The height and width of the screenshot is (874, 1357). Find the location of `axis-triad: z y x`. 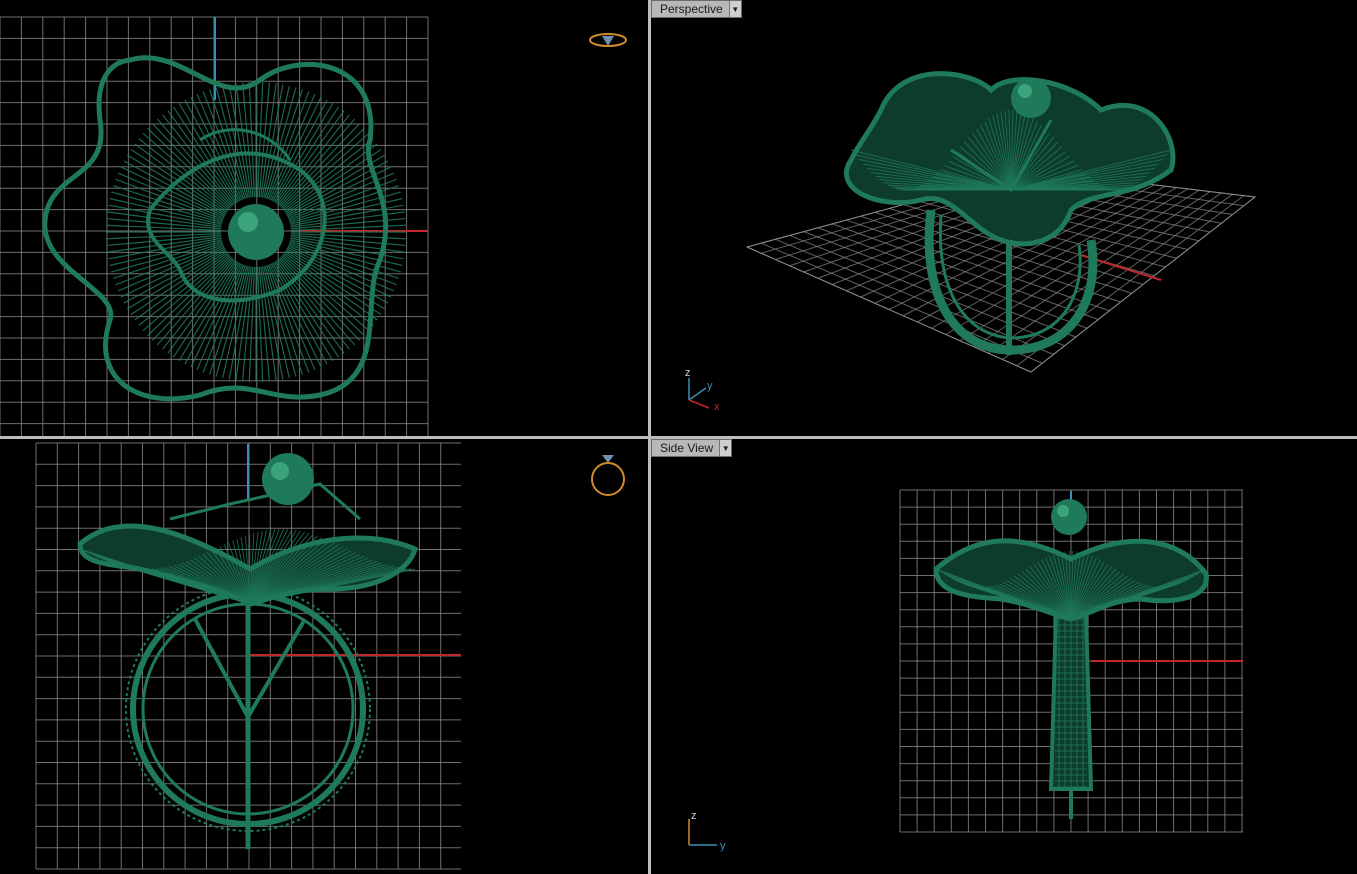

axis-triad: z y x is located at coordinates (702, 390).